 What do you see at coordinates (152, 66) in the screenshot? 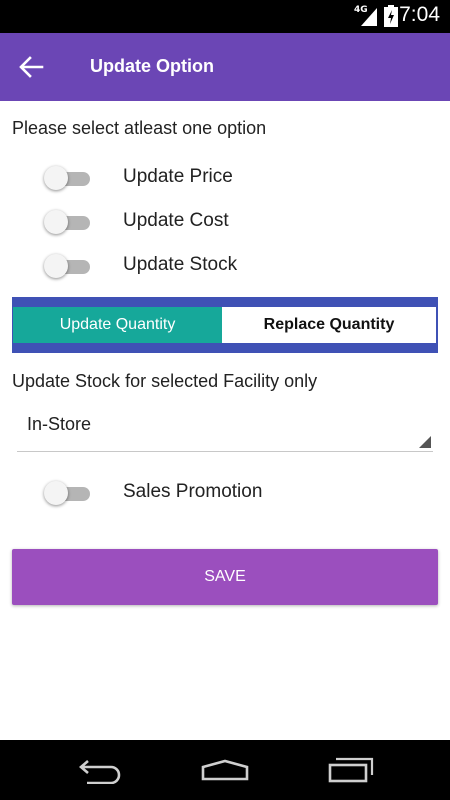
I see `page-title: Update Option` at bounding box center [152, 66].